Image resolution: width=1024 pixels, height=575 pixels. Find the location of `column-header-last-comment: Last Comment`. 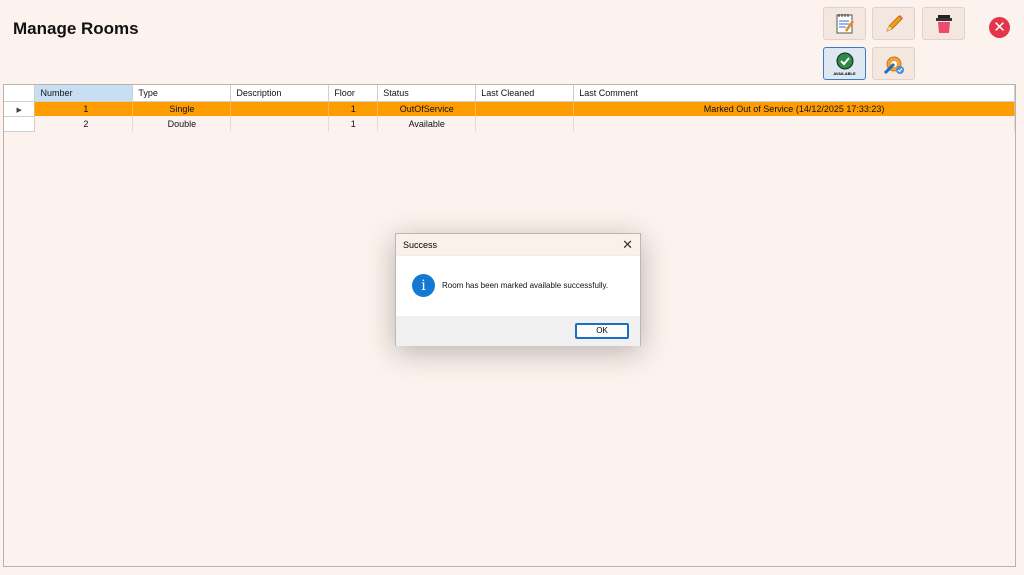

column-header-last-comment: Last Comment is located at coordinates (794, 93).